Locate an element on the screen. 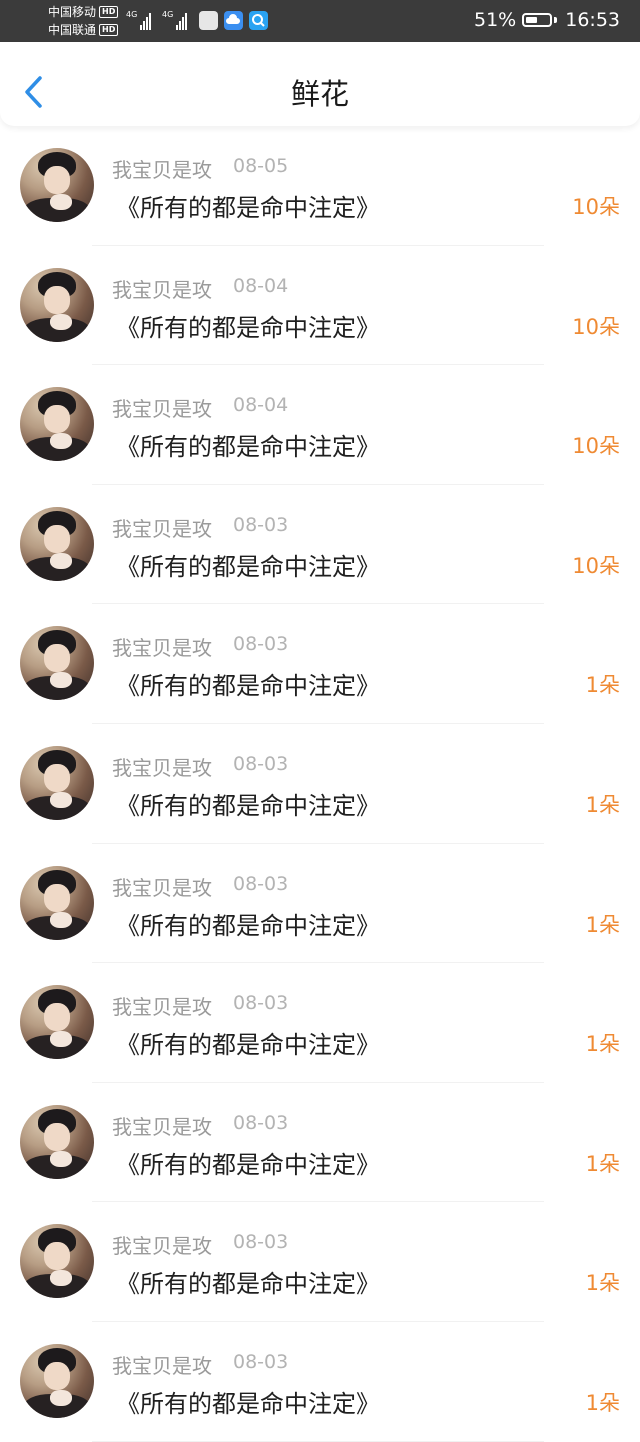 This screenshot has width=640, height=1442. signal-strength-icon-1: 4G is located at coordinates (139, 20).